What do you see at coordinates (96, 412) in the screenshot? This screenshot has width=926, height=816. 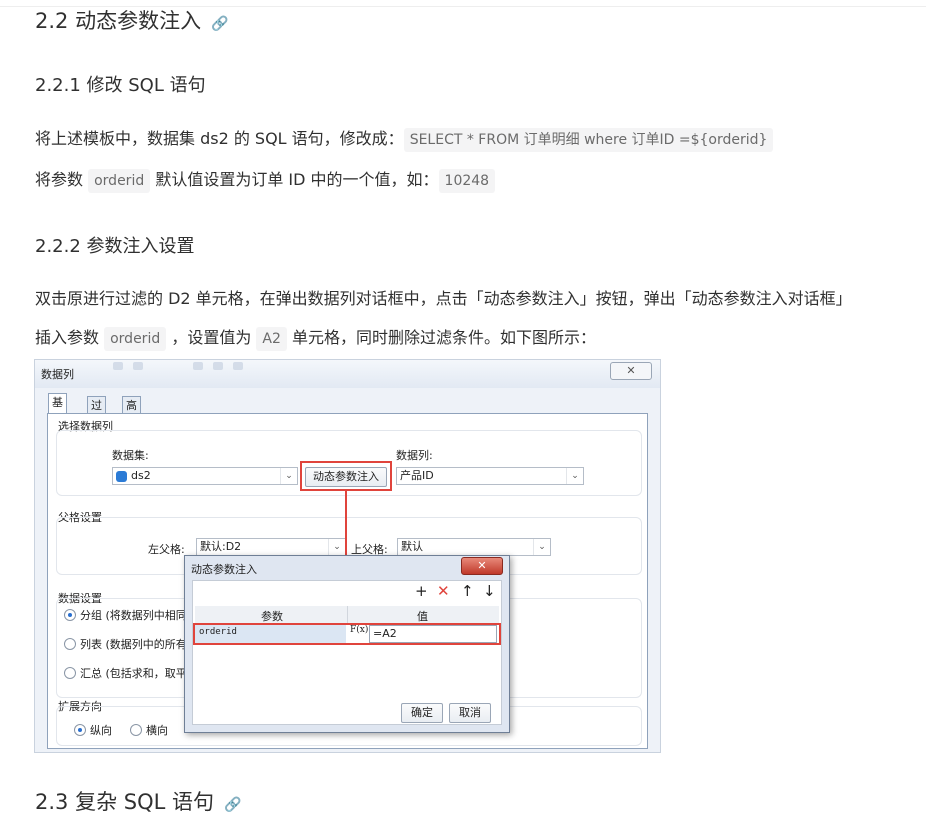 I see `tab-filter: 过滤` at bounding box center [96, 412].